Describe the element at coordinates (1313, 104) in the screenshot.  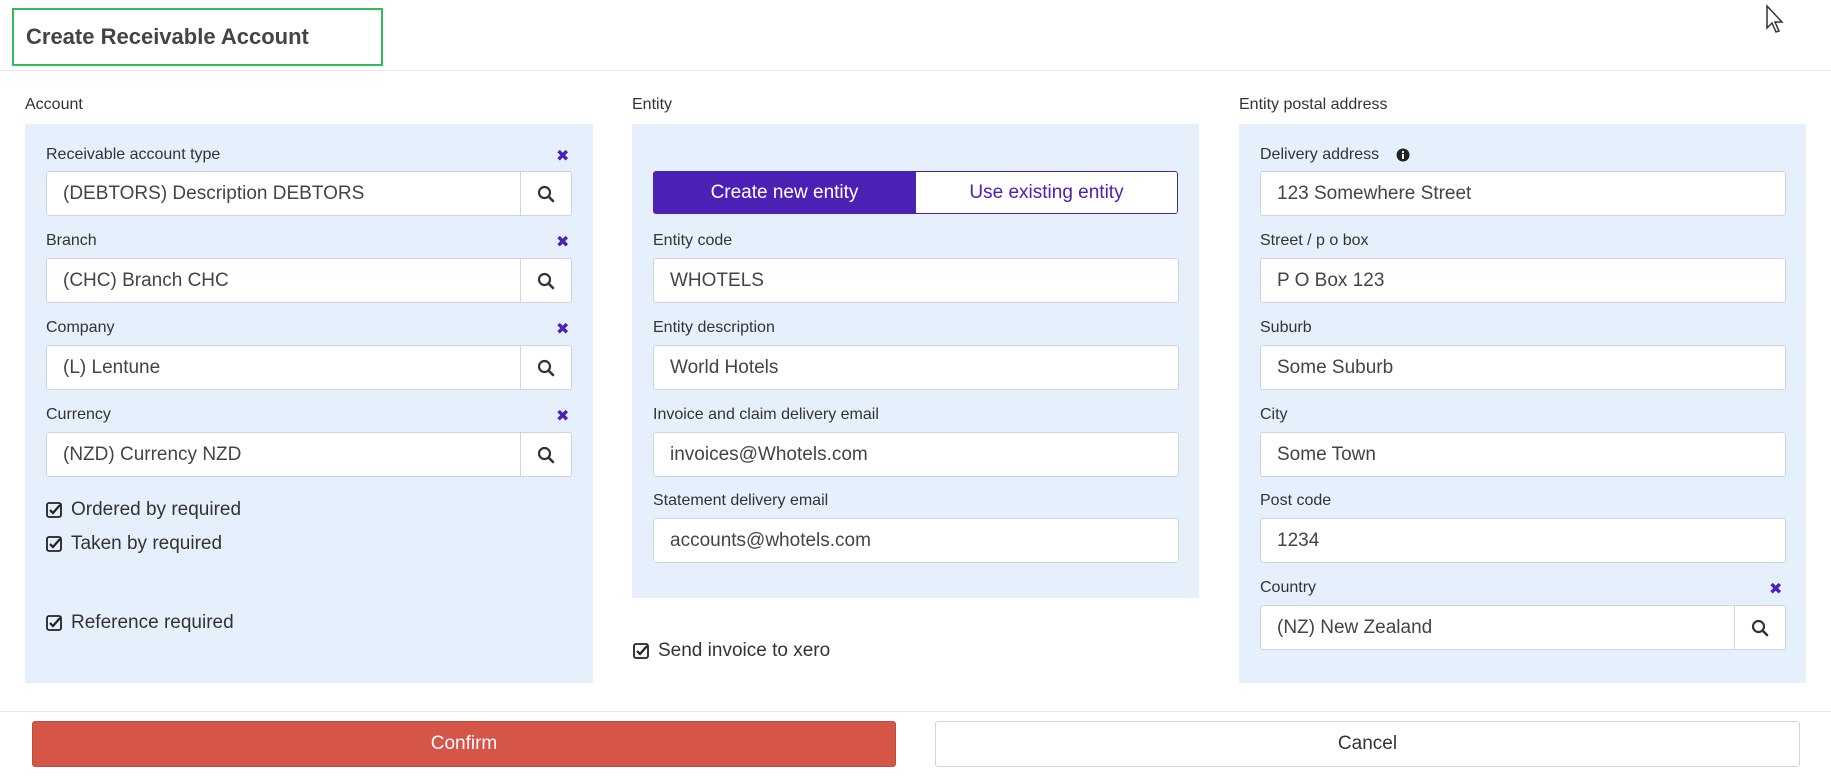
I see `address-section-title: Entity postal address` at that location.